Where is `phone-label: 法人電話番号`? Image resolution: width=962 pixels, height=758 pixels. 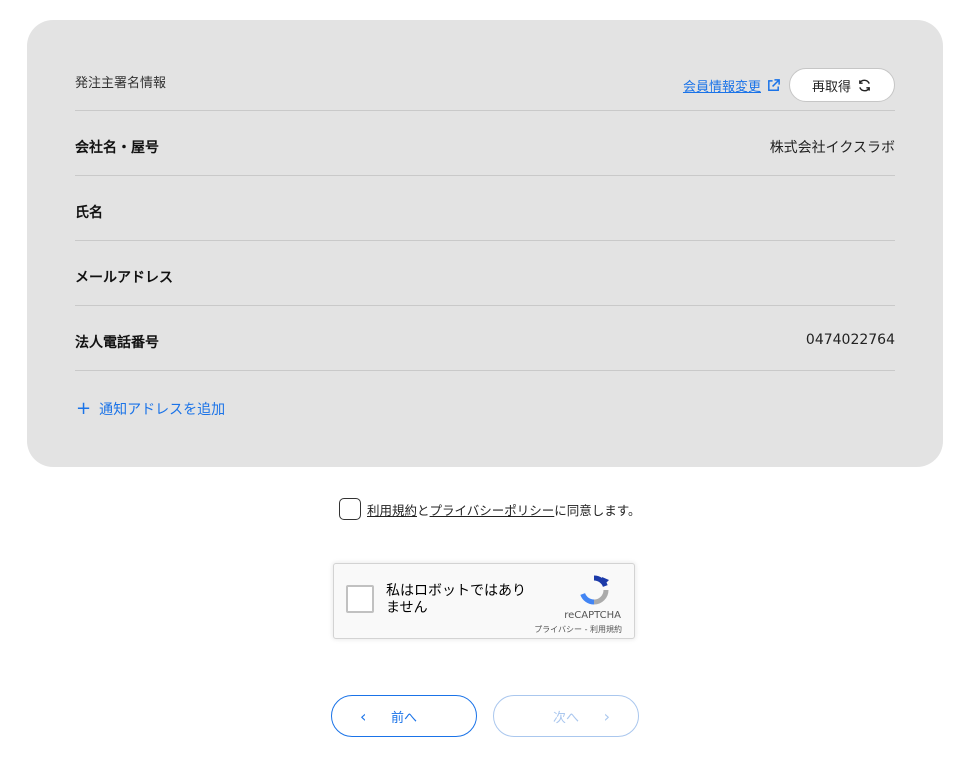
phone-label: 法人電話番号 is located at coordinates (117, 343).